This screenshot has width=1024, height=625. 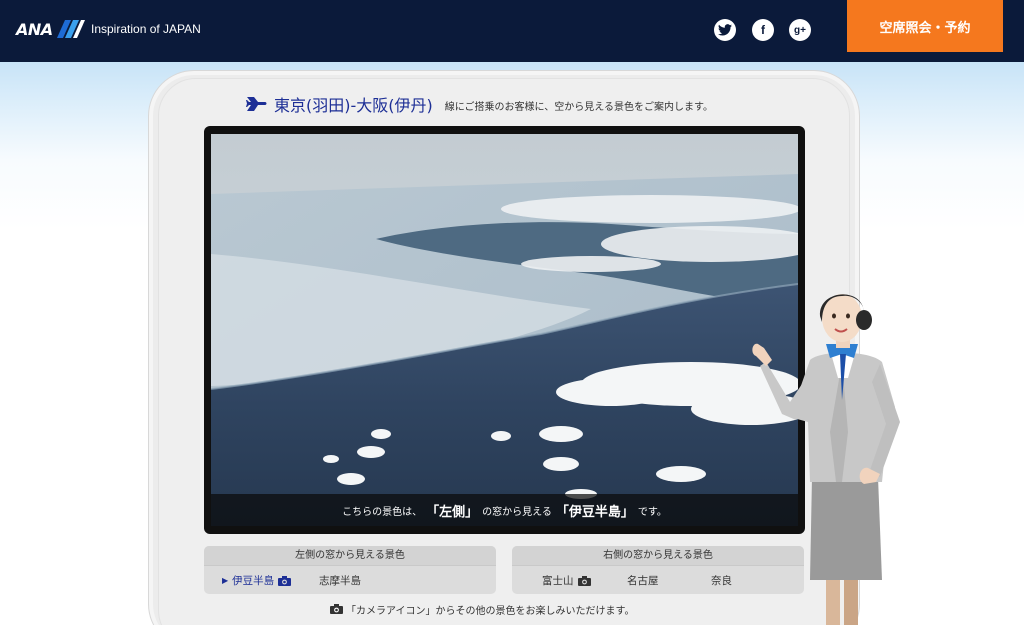 What do you see at coordinates (490, 611) in the screenshot?
I see `footnote-text: 「カメラアイコン」からその他の景色をお楽しみいただけます。` at bounding box center [490, 611].